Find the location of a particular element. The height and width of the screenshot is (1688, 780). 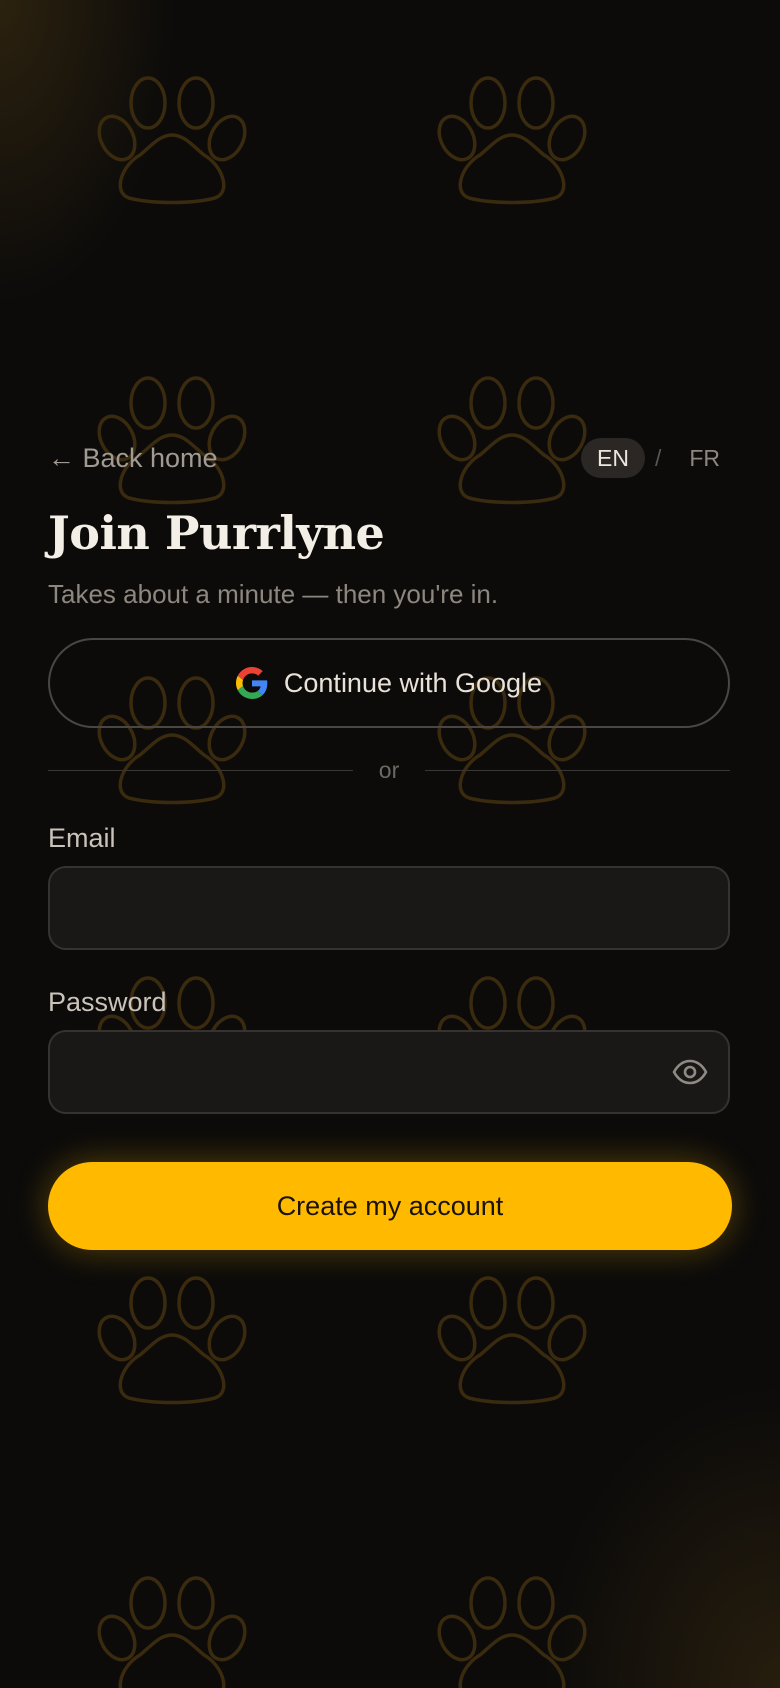

language-switcher: EN / FR is located at coordinates (658, 458).